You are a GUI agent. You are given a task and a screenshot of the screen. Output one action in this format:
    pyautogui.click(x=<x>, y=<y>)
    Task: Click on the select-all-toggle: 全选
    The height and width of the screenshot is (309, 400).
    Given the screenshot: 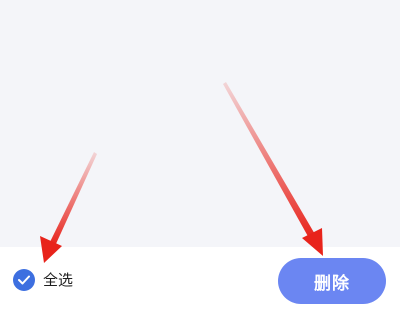 What is the action you would take?
    pyautogui.click(x=43, y=280)
    